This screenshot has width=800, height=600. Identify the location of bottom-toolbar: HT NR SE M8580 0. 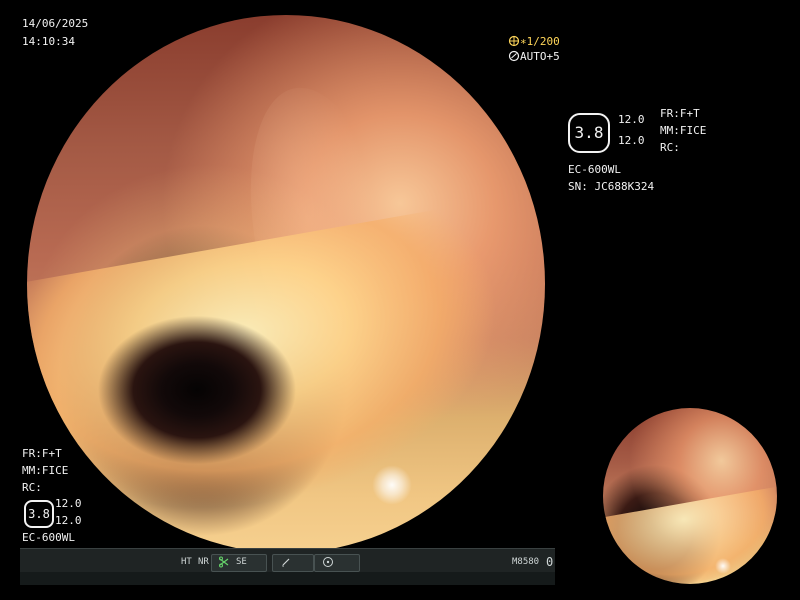
(287, 566).